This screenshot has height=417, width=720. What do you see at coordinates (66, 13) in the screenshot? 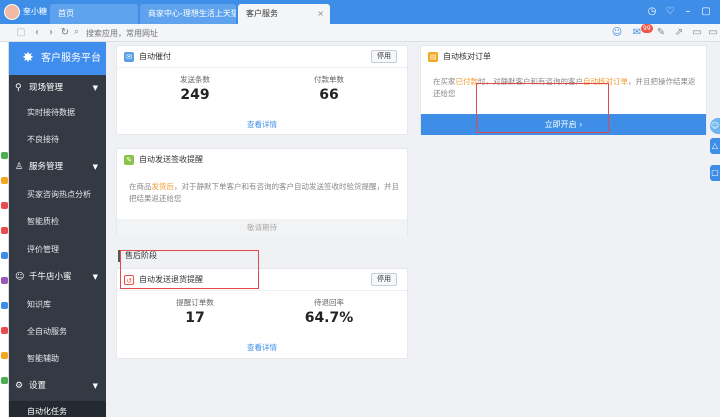
I see `tab-label: 首页` at bounding box center [66, 13].